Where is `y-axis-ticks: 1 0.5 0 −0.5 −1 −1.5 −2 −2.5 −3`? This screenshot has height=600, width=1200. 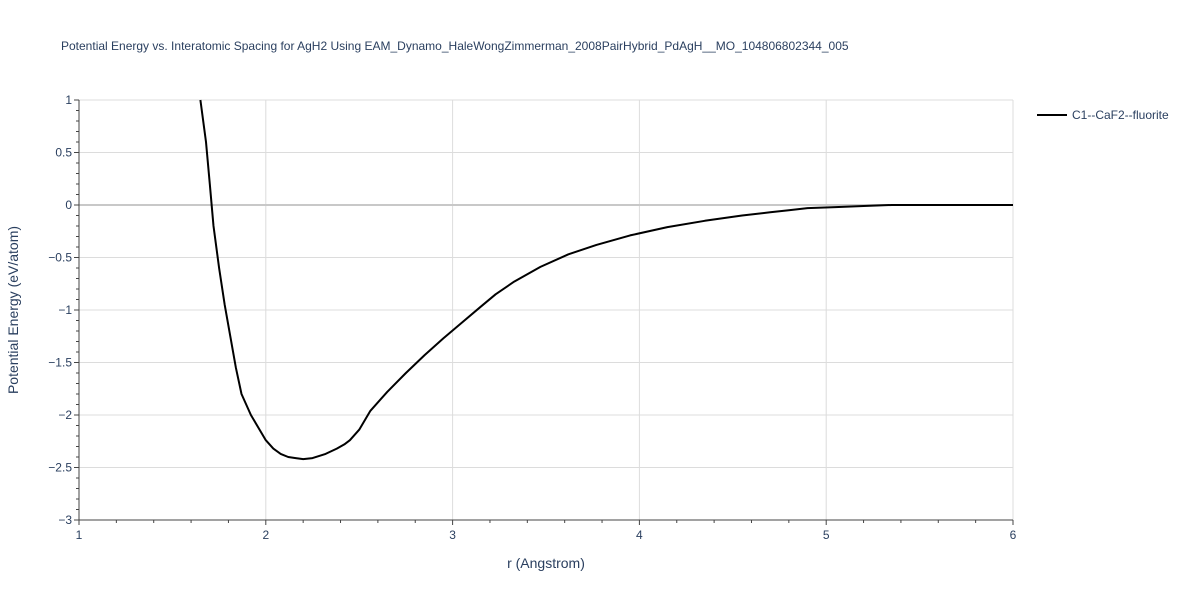
y-axis-ticks: 1 0.5 0 −0.5 −1 −1.5 −2 −2.5 −3 is located at coordinates (60, 310).